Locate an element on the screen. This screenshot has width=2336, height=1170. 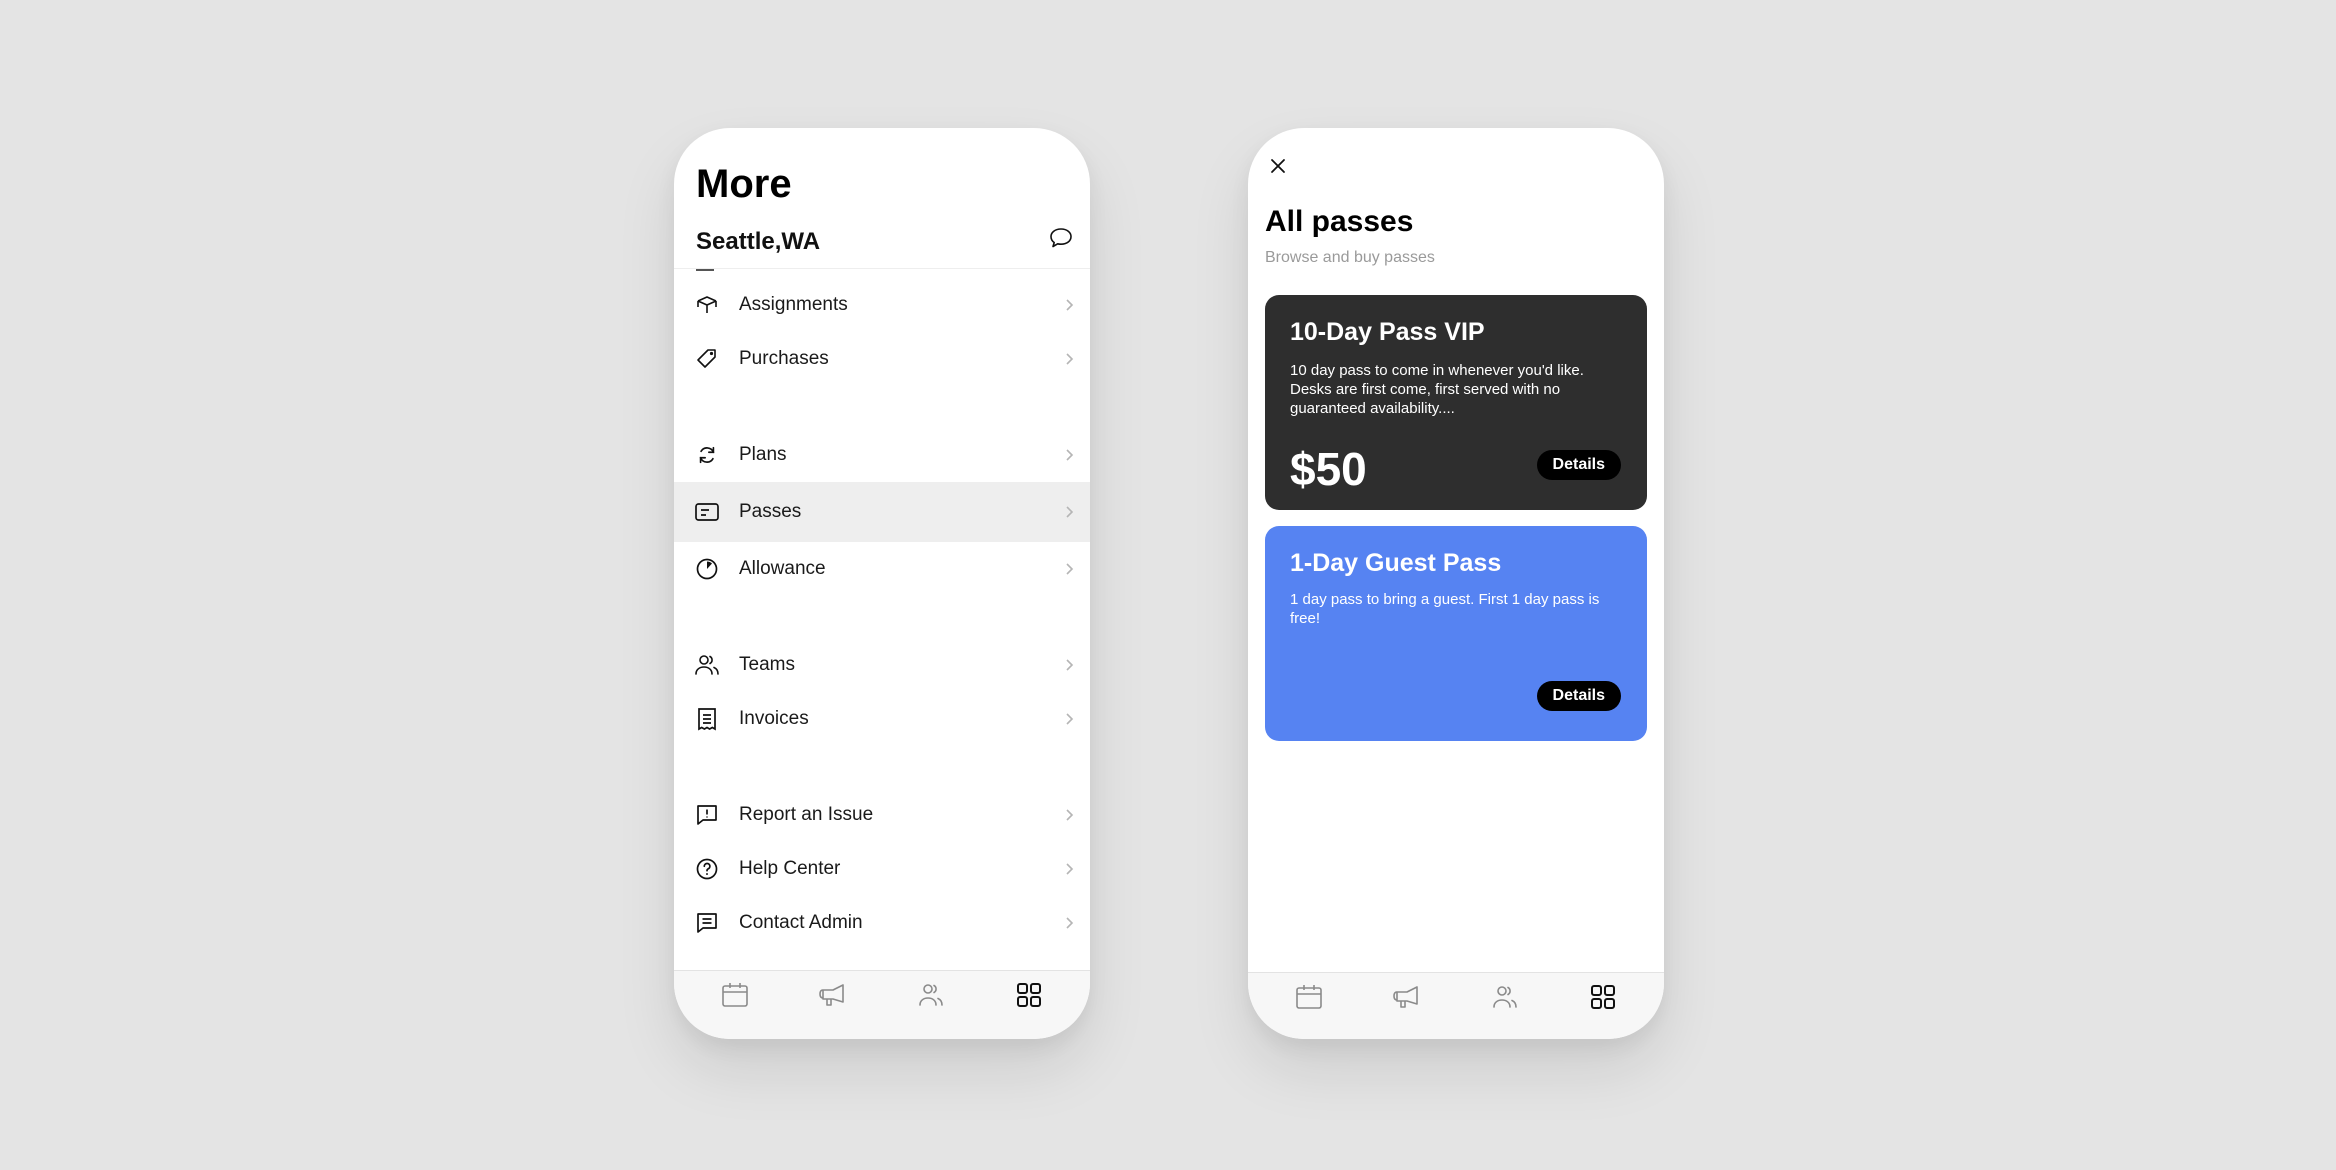
menu-item-label: Passes is located at coordinates (770, 511).